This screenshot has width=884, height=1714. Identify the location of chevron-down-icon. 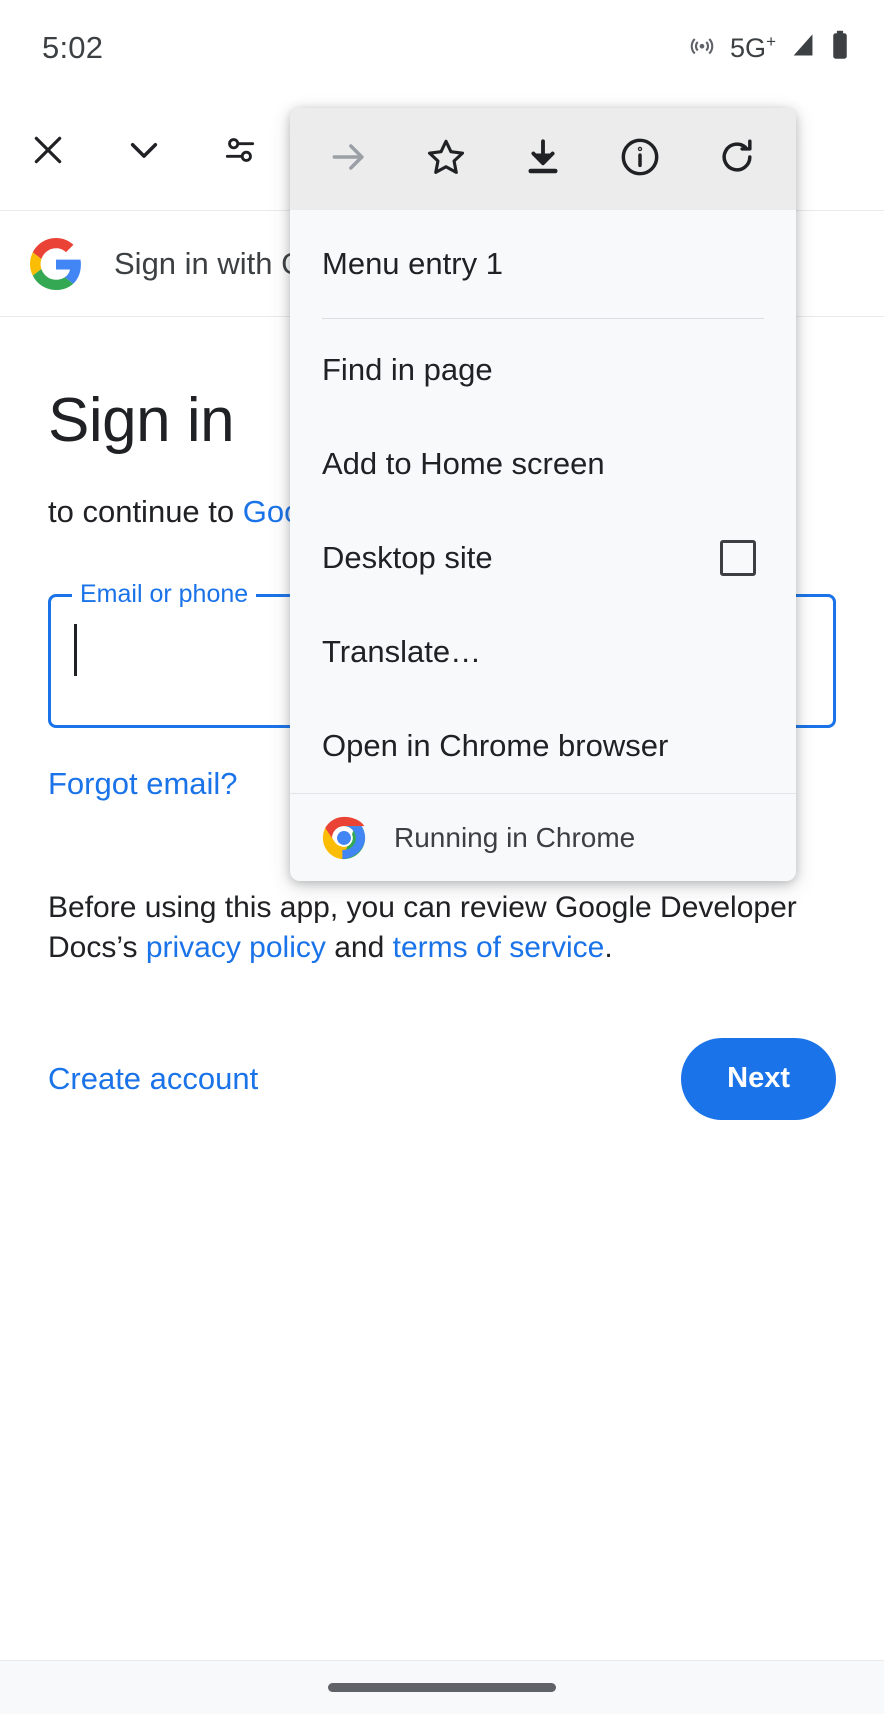
(144, 152).